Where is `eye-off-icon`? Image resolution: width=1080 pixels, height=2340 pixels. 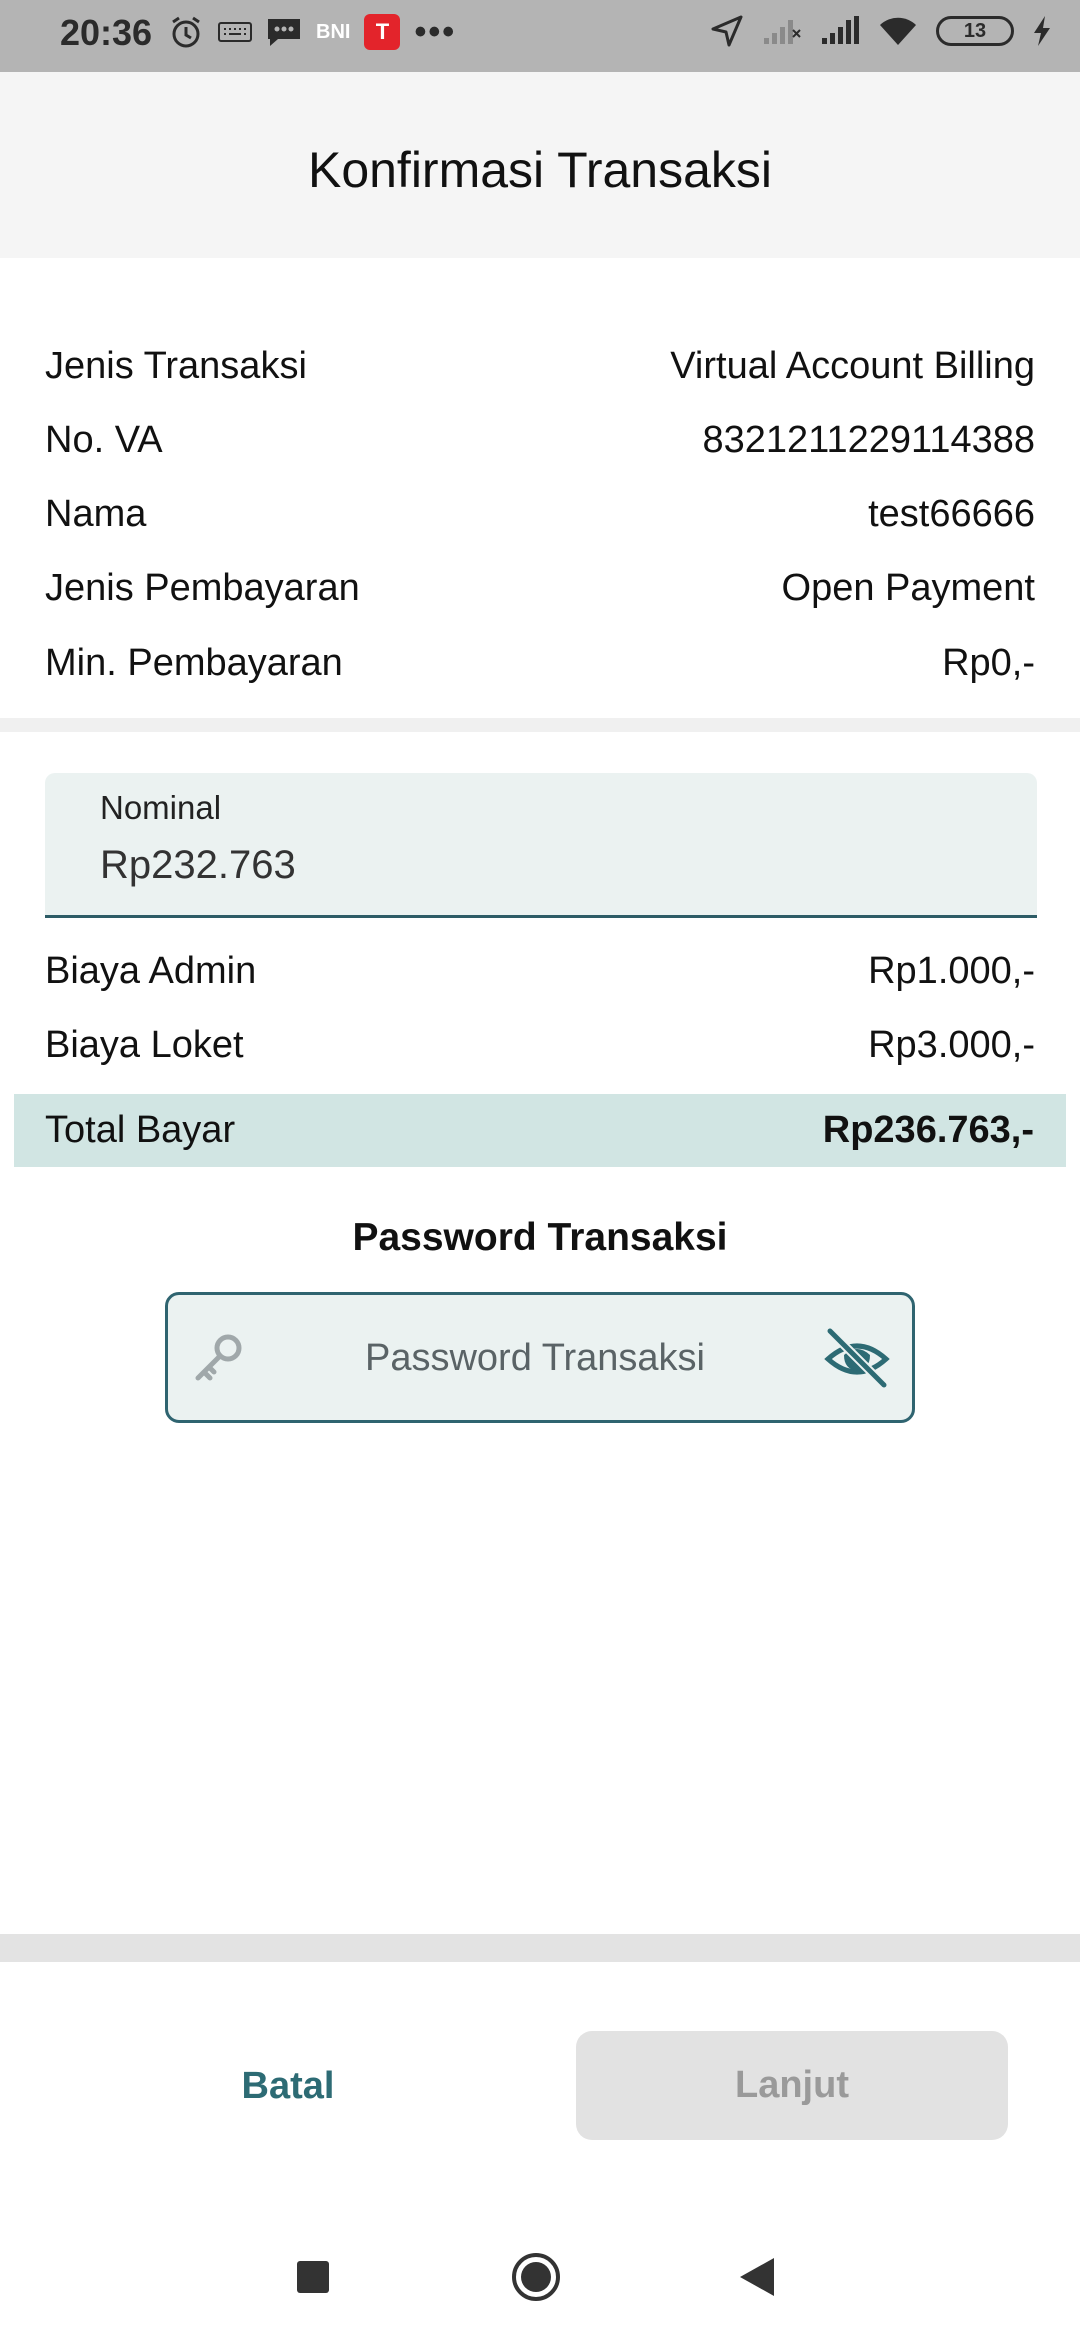 eye-off-icon is located at coordinates (857, 1358).